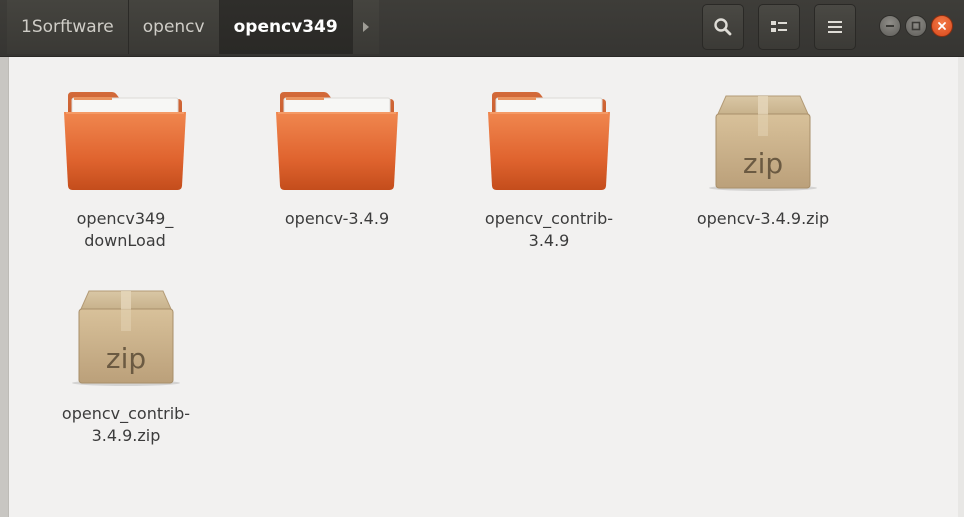 Image resolution: width=964 pixels, height=517 pixels. I want to click on hamburger-menu-icon, so click(835, 27).